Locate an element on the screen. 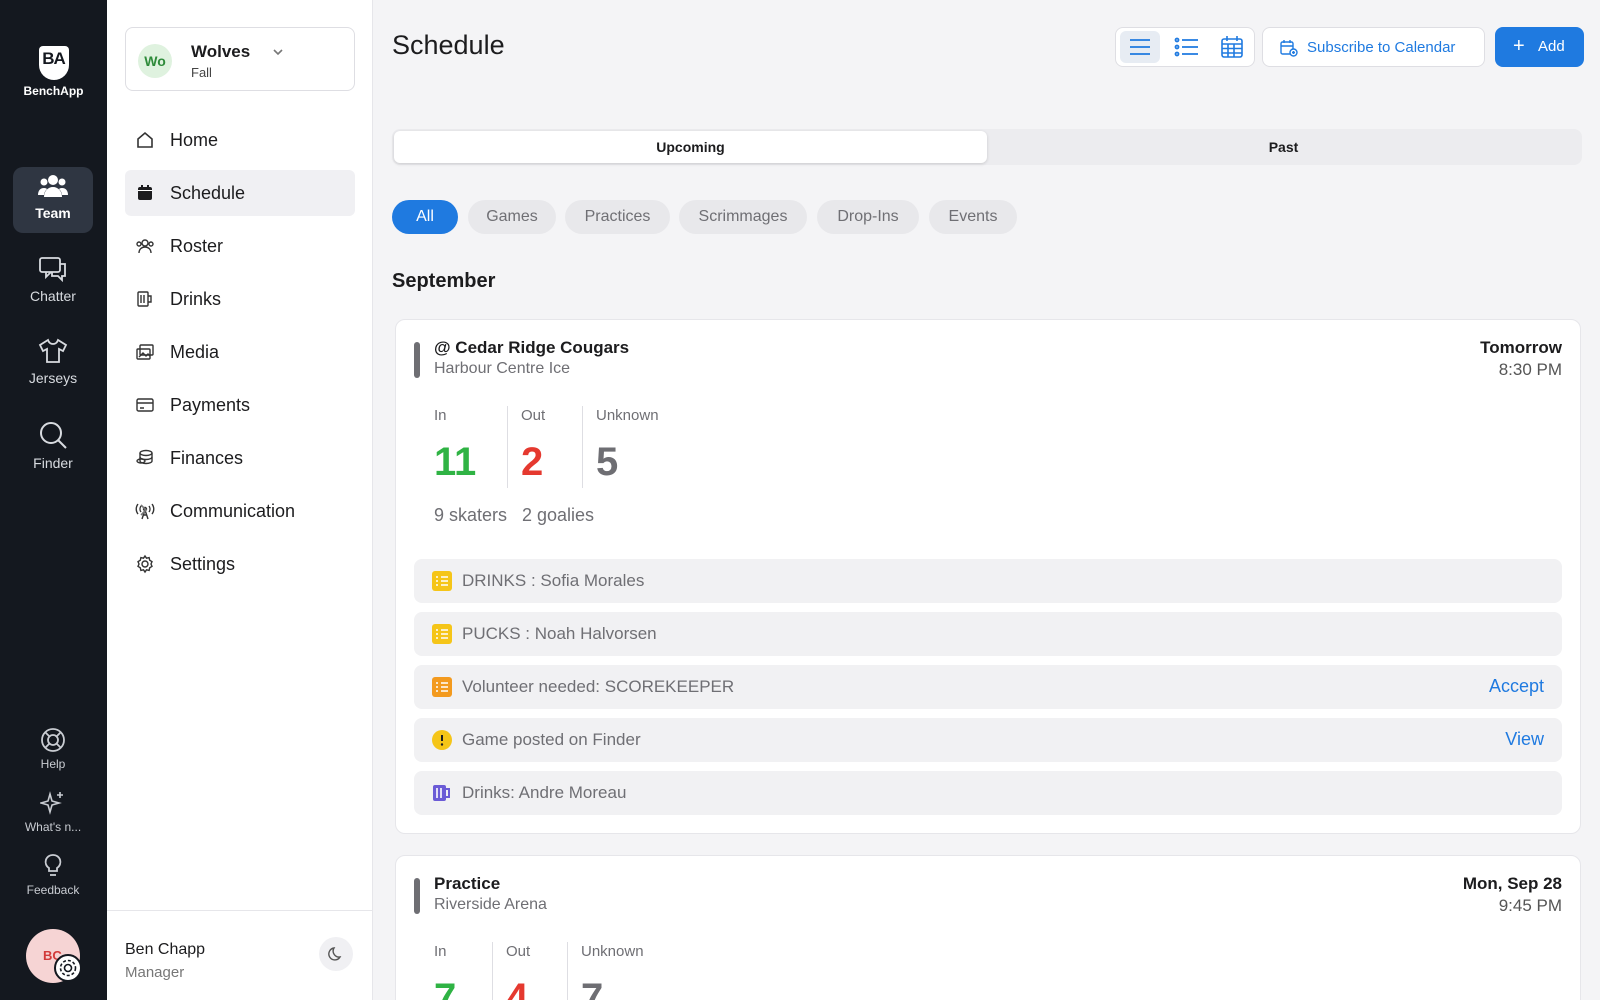 The width and height of the screenshot is (1600, 1000). event-time: 9:45 PM is located at coordinates (1530, 905).